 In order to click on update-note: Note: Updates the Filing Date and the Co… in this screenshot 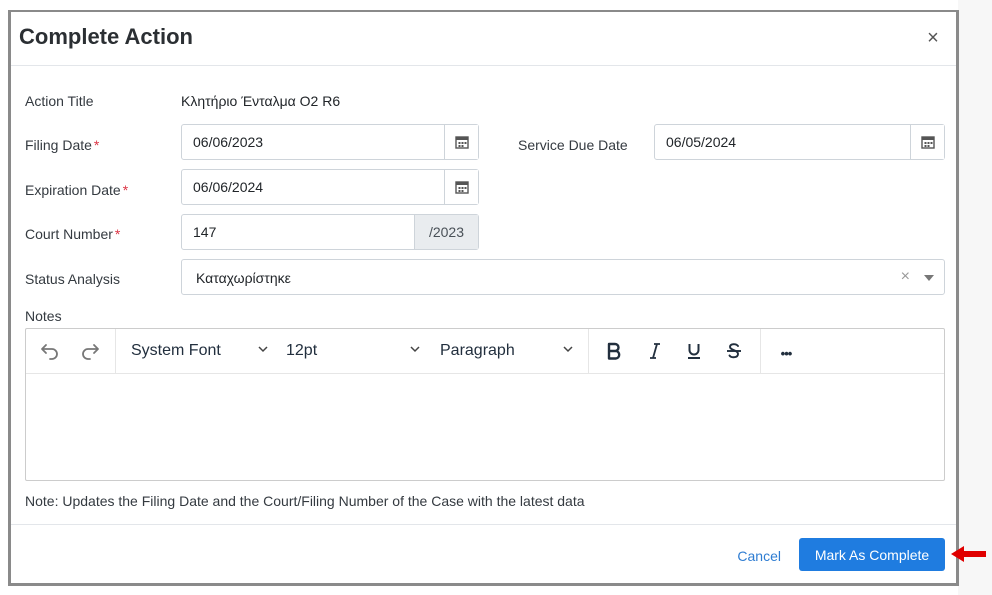, I will do `click(305, 501)`.